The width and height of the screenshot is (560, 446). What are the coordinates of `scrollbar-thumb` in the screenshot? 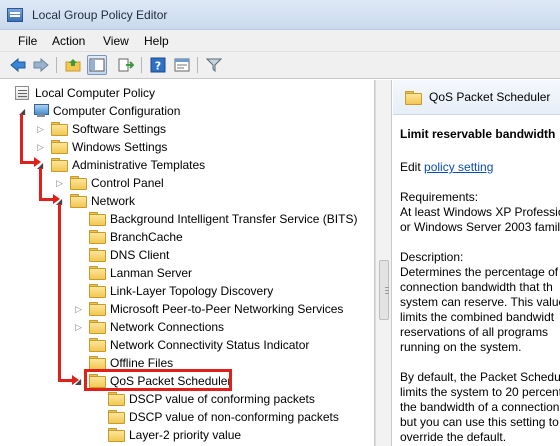 It's located at (384, 290).